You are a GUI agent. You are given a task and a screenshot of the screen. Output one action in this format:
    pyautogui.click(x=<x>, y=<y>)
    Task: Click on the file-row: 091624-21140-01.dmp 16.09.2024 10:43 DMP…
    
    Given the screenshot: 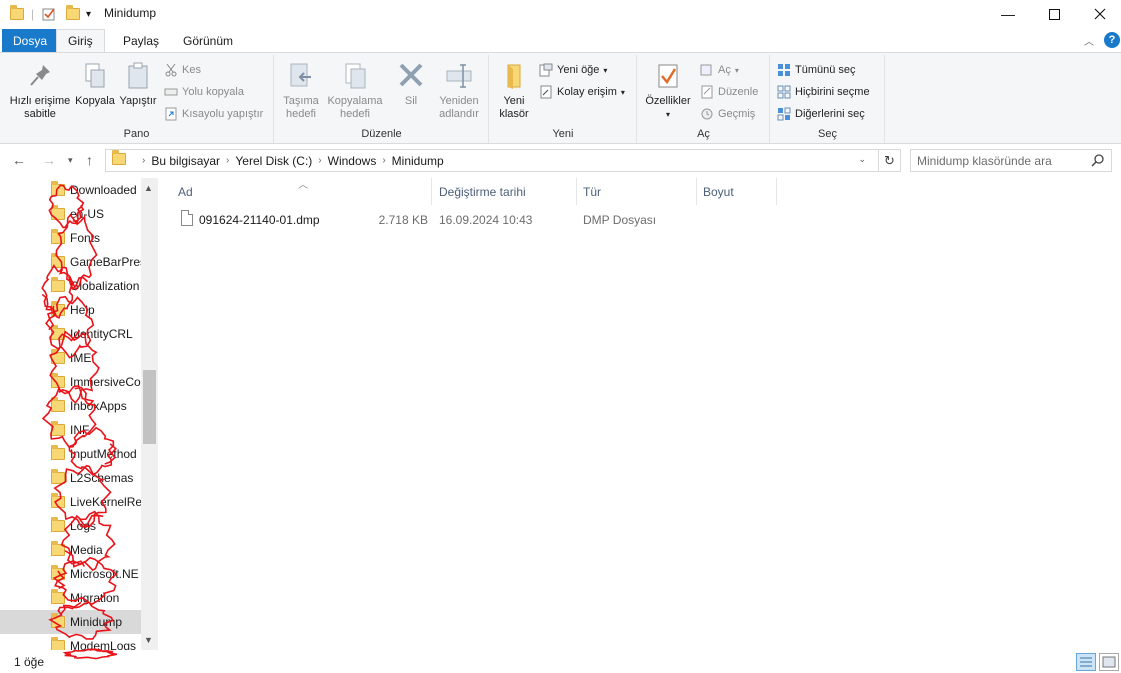 What is the action you would take?
    pyautogui.click(x=470, y=219)
    